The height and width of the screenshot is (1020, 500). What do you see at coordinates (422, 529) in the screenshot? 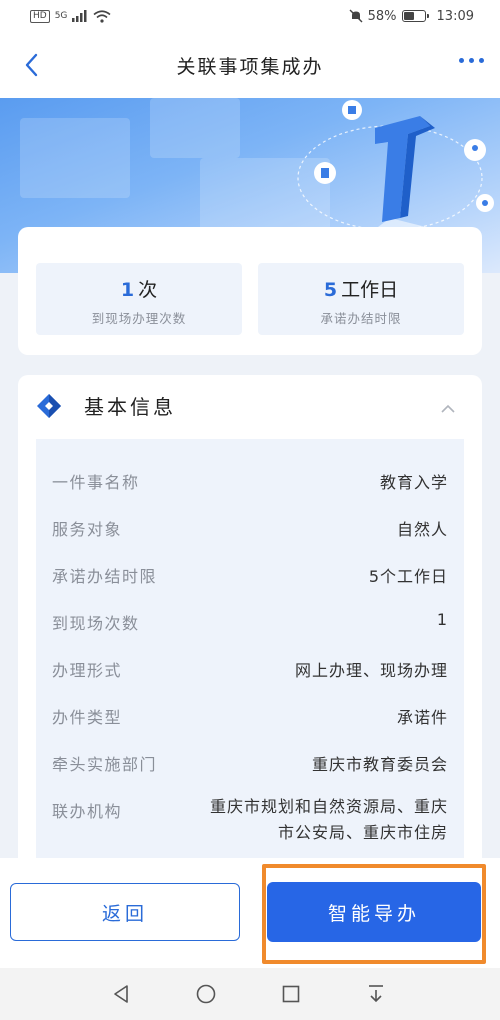
I see `info-row-value: 自然人` at bounding box center [422, 529].